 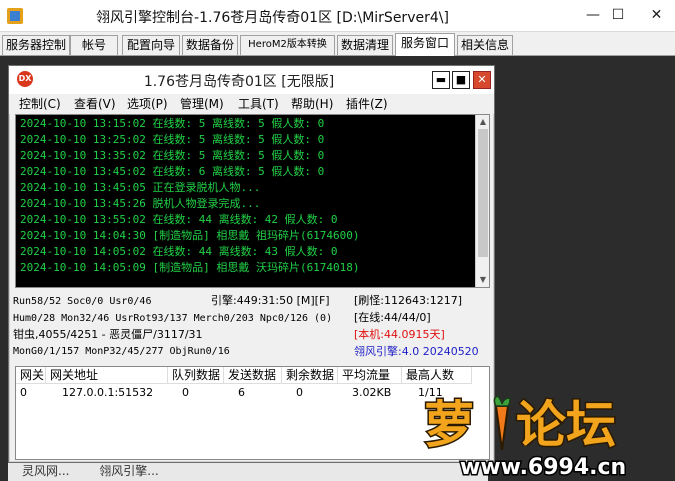 I want to click on status-mong: MonG0/1/157 MonP32/45/277 ObjRun0/16, so click(x=121, y=351).